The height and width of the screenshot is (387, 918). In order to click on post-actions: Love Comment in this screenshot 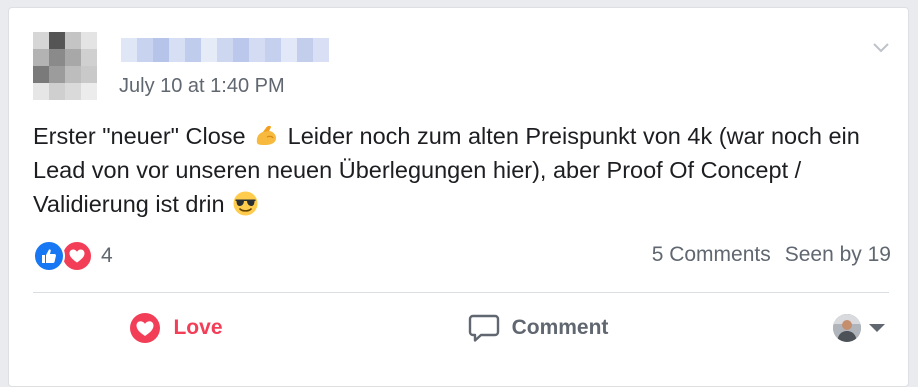, I will do `click(462, 328)`.